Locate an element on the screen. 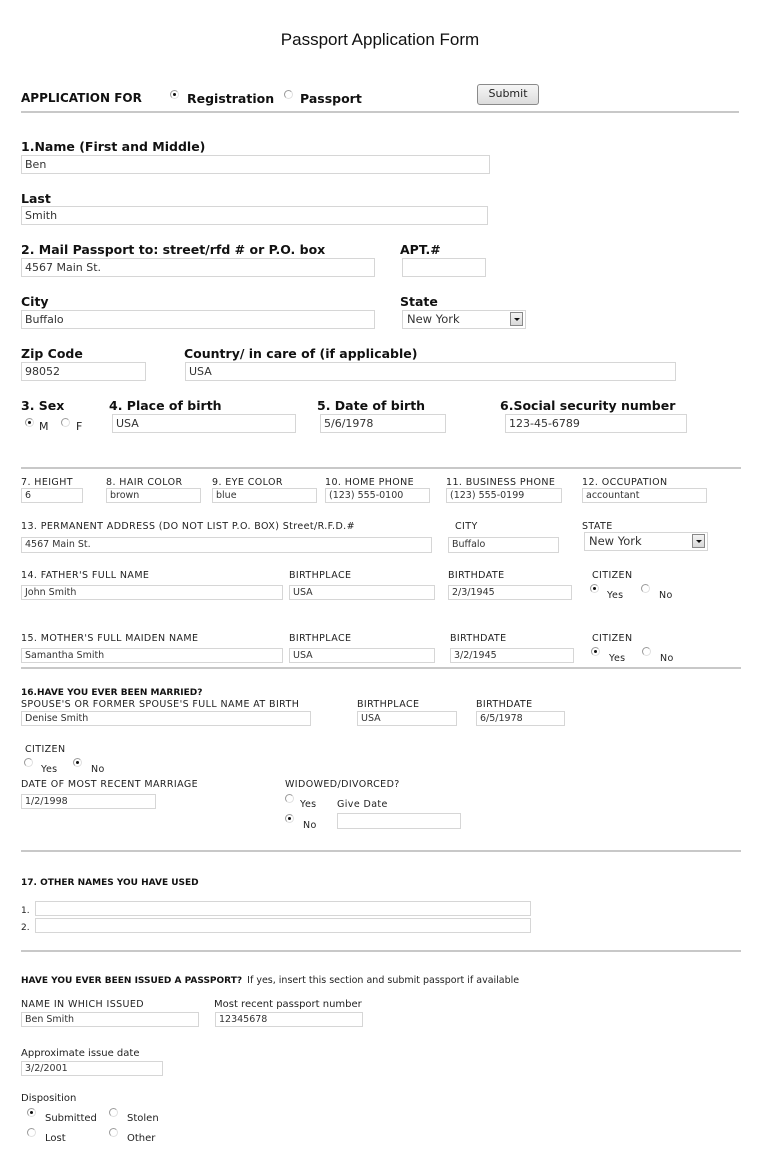 This screenshot has width=760, height=1151. spouse-name-input: Denise Smith is located at coordinates (166, 718).